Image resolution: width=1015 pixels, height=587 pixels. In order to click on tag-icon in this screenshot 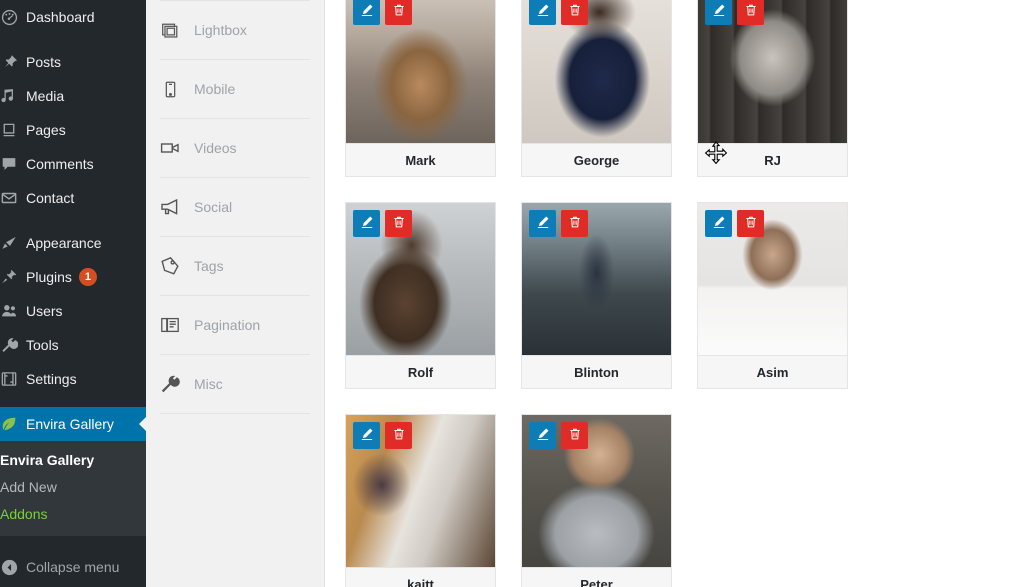, I will do `click(170, 266)`.